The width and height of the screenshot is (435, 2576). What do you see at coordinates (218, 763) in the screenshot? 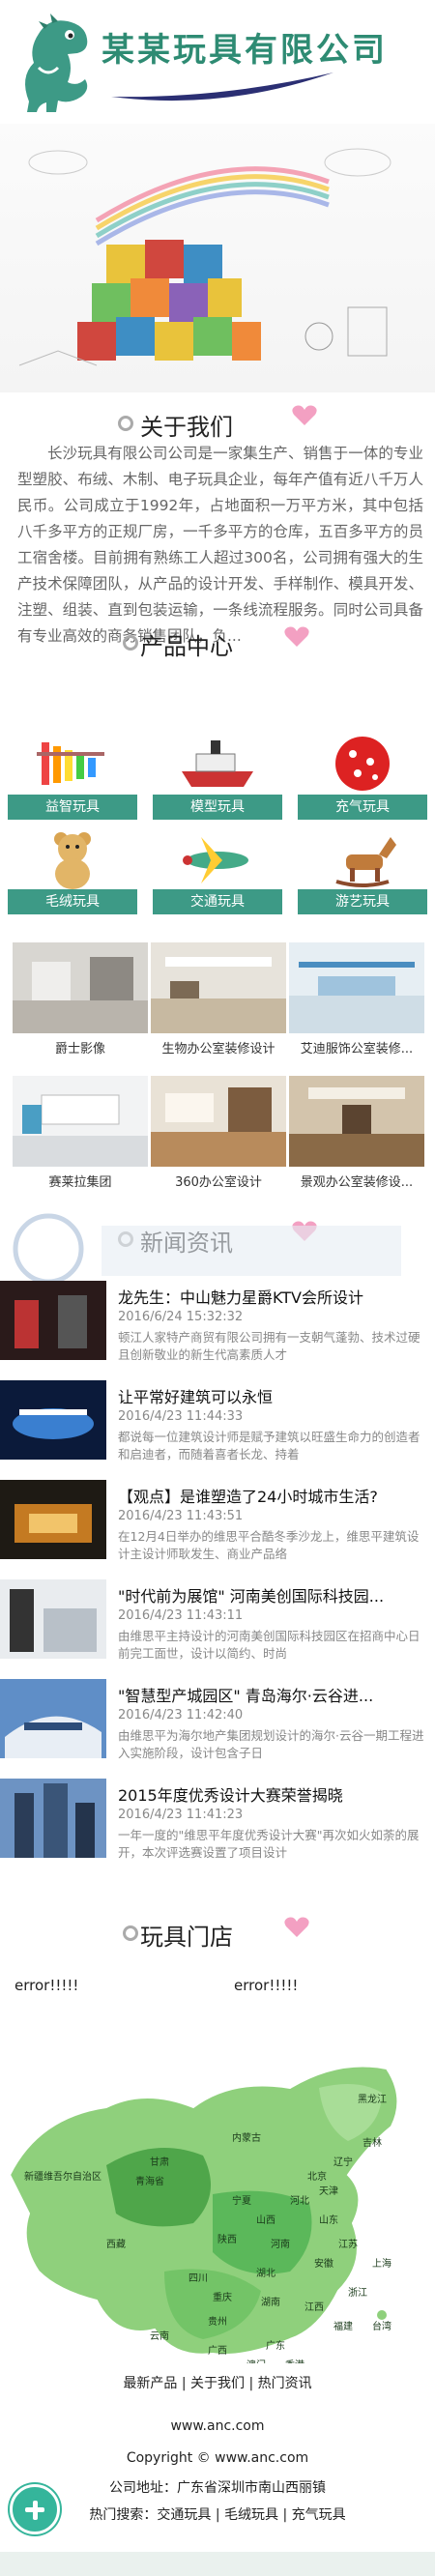
I see `toy-ship-icon` at bounding box center [218, 763].